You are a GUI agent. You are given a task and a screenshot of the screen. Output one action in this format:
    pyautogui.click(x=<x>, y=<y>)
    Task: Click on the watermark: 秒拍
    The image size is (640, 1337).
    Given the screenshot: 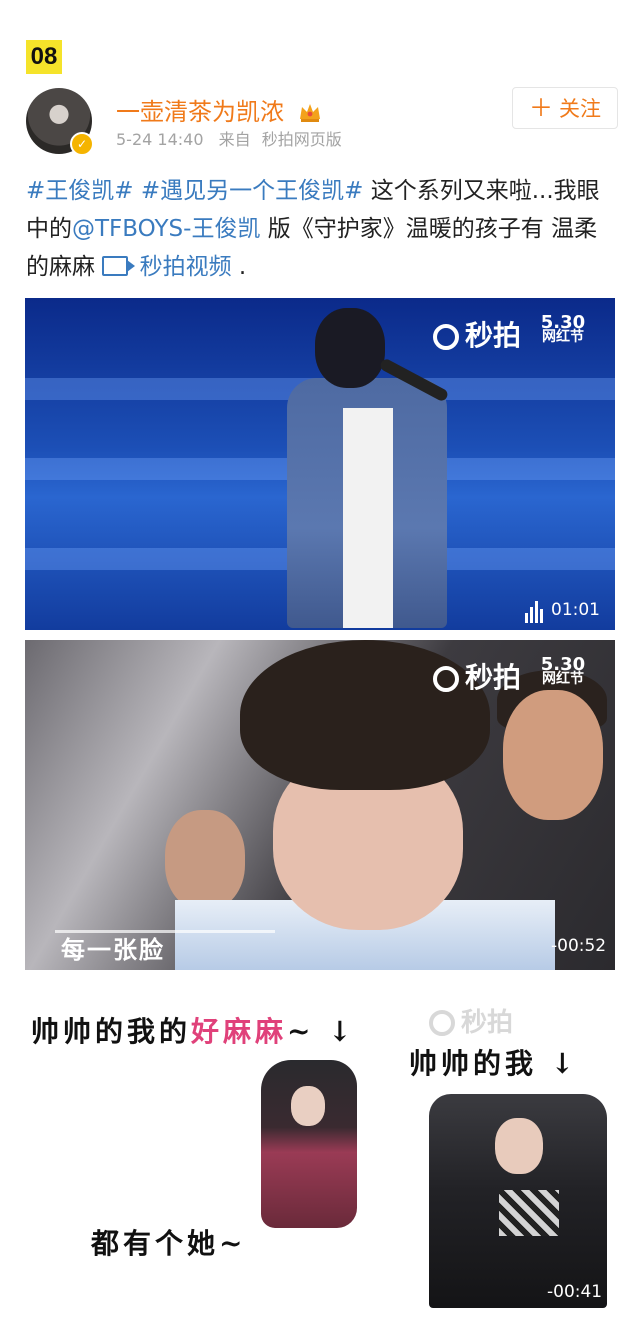 What is the action you would take?
    pyautogui.click(x=471, y=1020)
    